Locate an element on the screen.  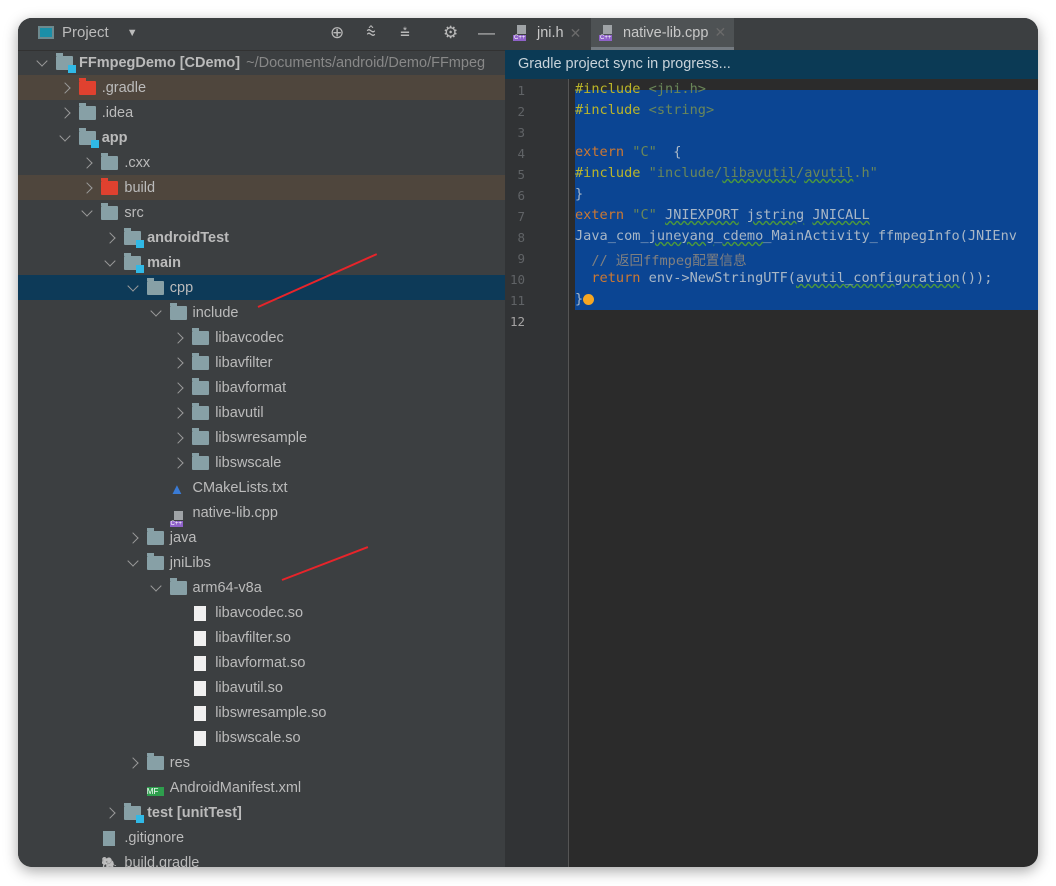
code-token: JNICALL is located at coordinates (841, 215).